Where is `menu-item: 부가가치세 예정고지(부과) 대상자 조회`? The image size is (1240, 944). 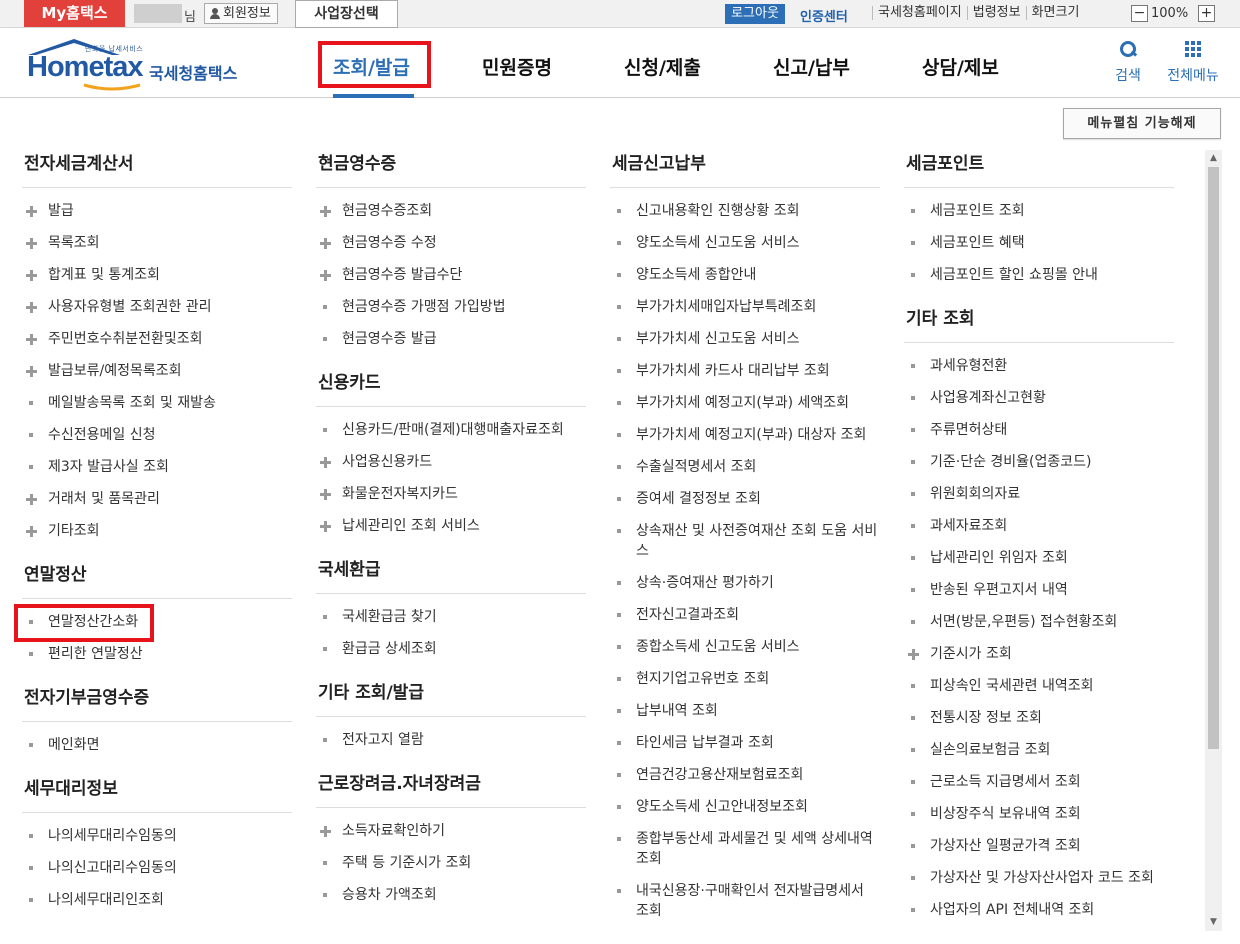 menu-item: 부가가치세 예정고지(부과) 대상자 조회 is located at coordinates (745, 435).